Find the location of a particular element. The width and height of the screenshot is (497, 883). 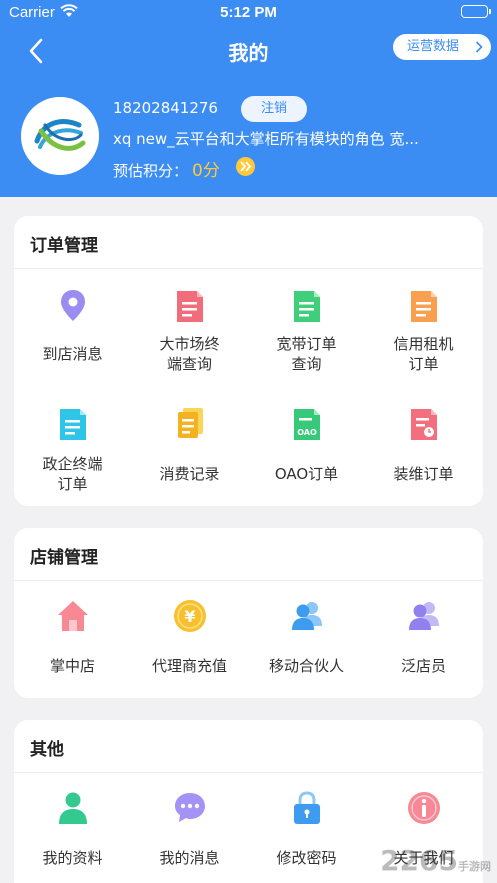

order-item-consumption-record: 消费记录 is located at coordinates (189, 446).